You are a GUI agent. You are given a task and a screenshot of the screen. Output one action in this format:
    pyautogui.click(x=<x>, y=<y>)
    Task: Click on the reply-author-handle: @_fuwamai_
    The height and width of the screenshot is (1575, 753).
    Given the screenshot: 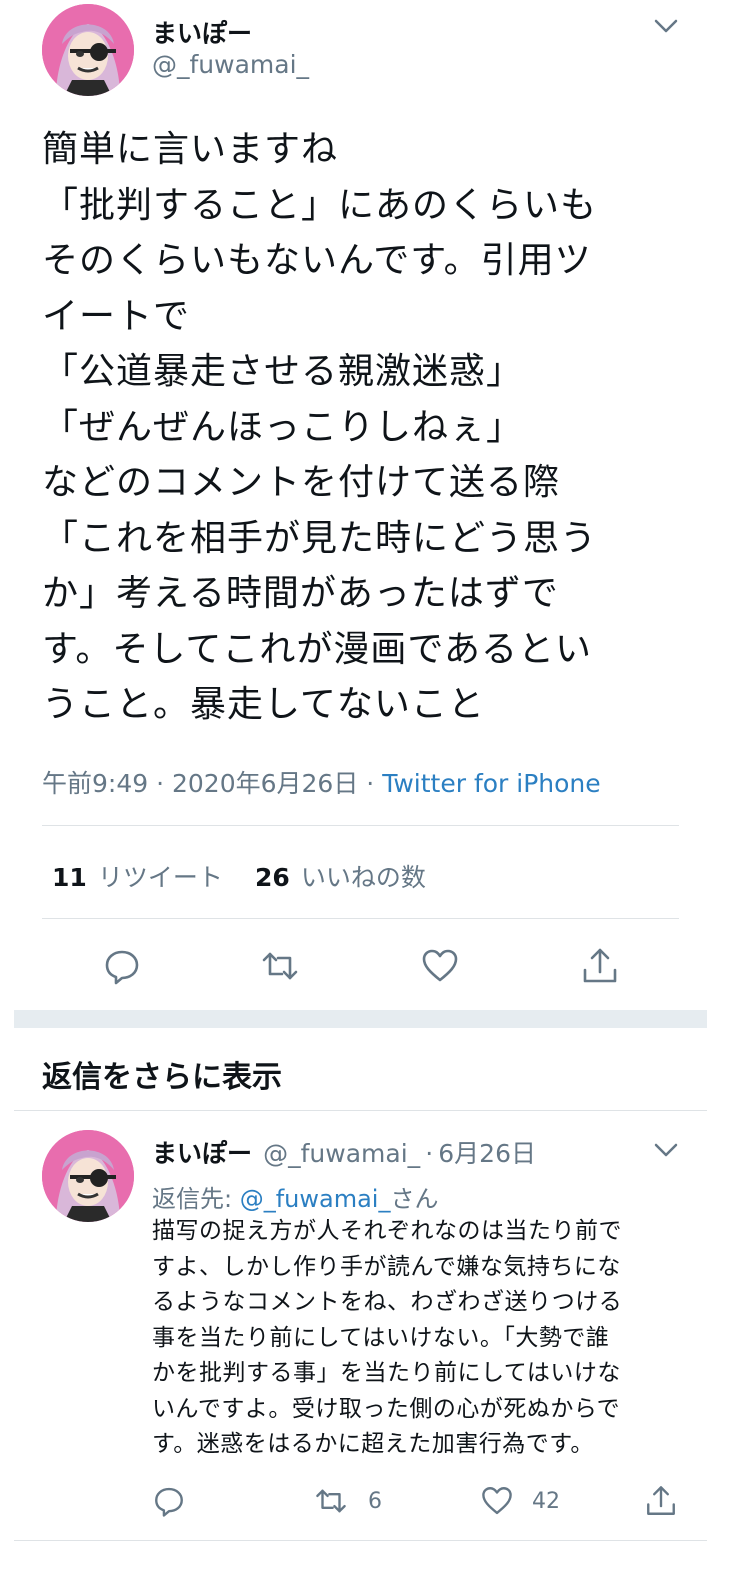 What is the action you would take?
    pyautogui.click(x=341, y=1153)
    